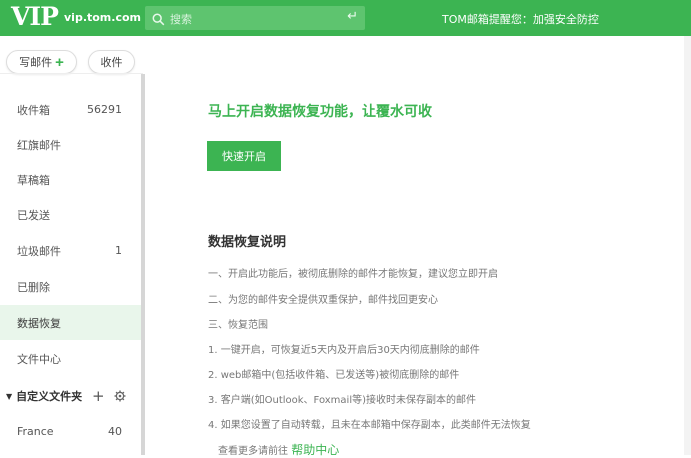 Image resolution: width=691 pixels, height=458 pixels. I want to click on sidebar-item-file-center: 文件中心, so click(70, 358).